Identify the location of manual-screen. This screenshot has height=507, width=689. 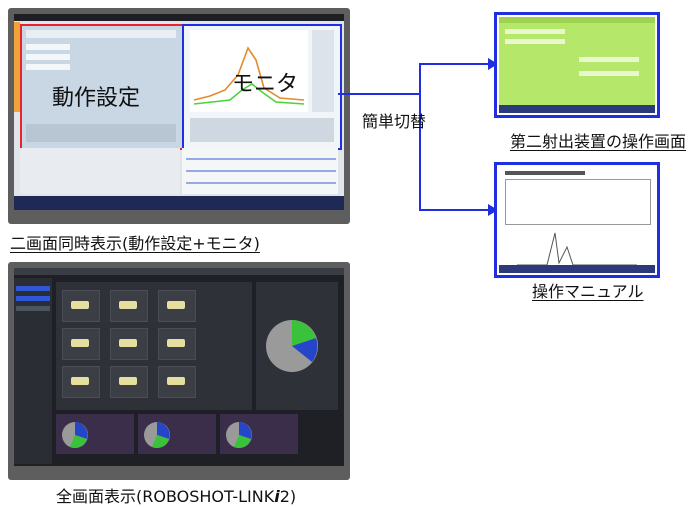
(577, 220).